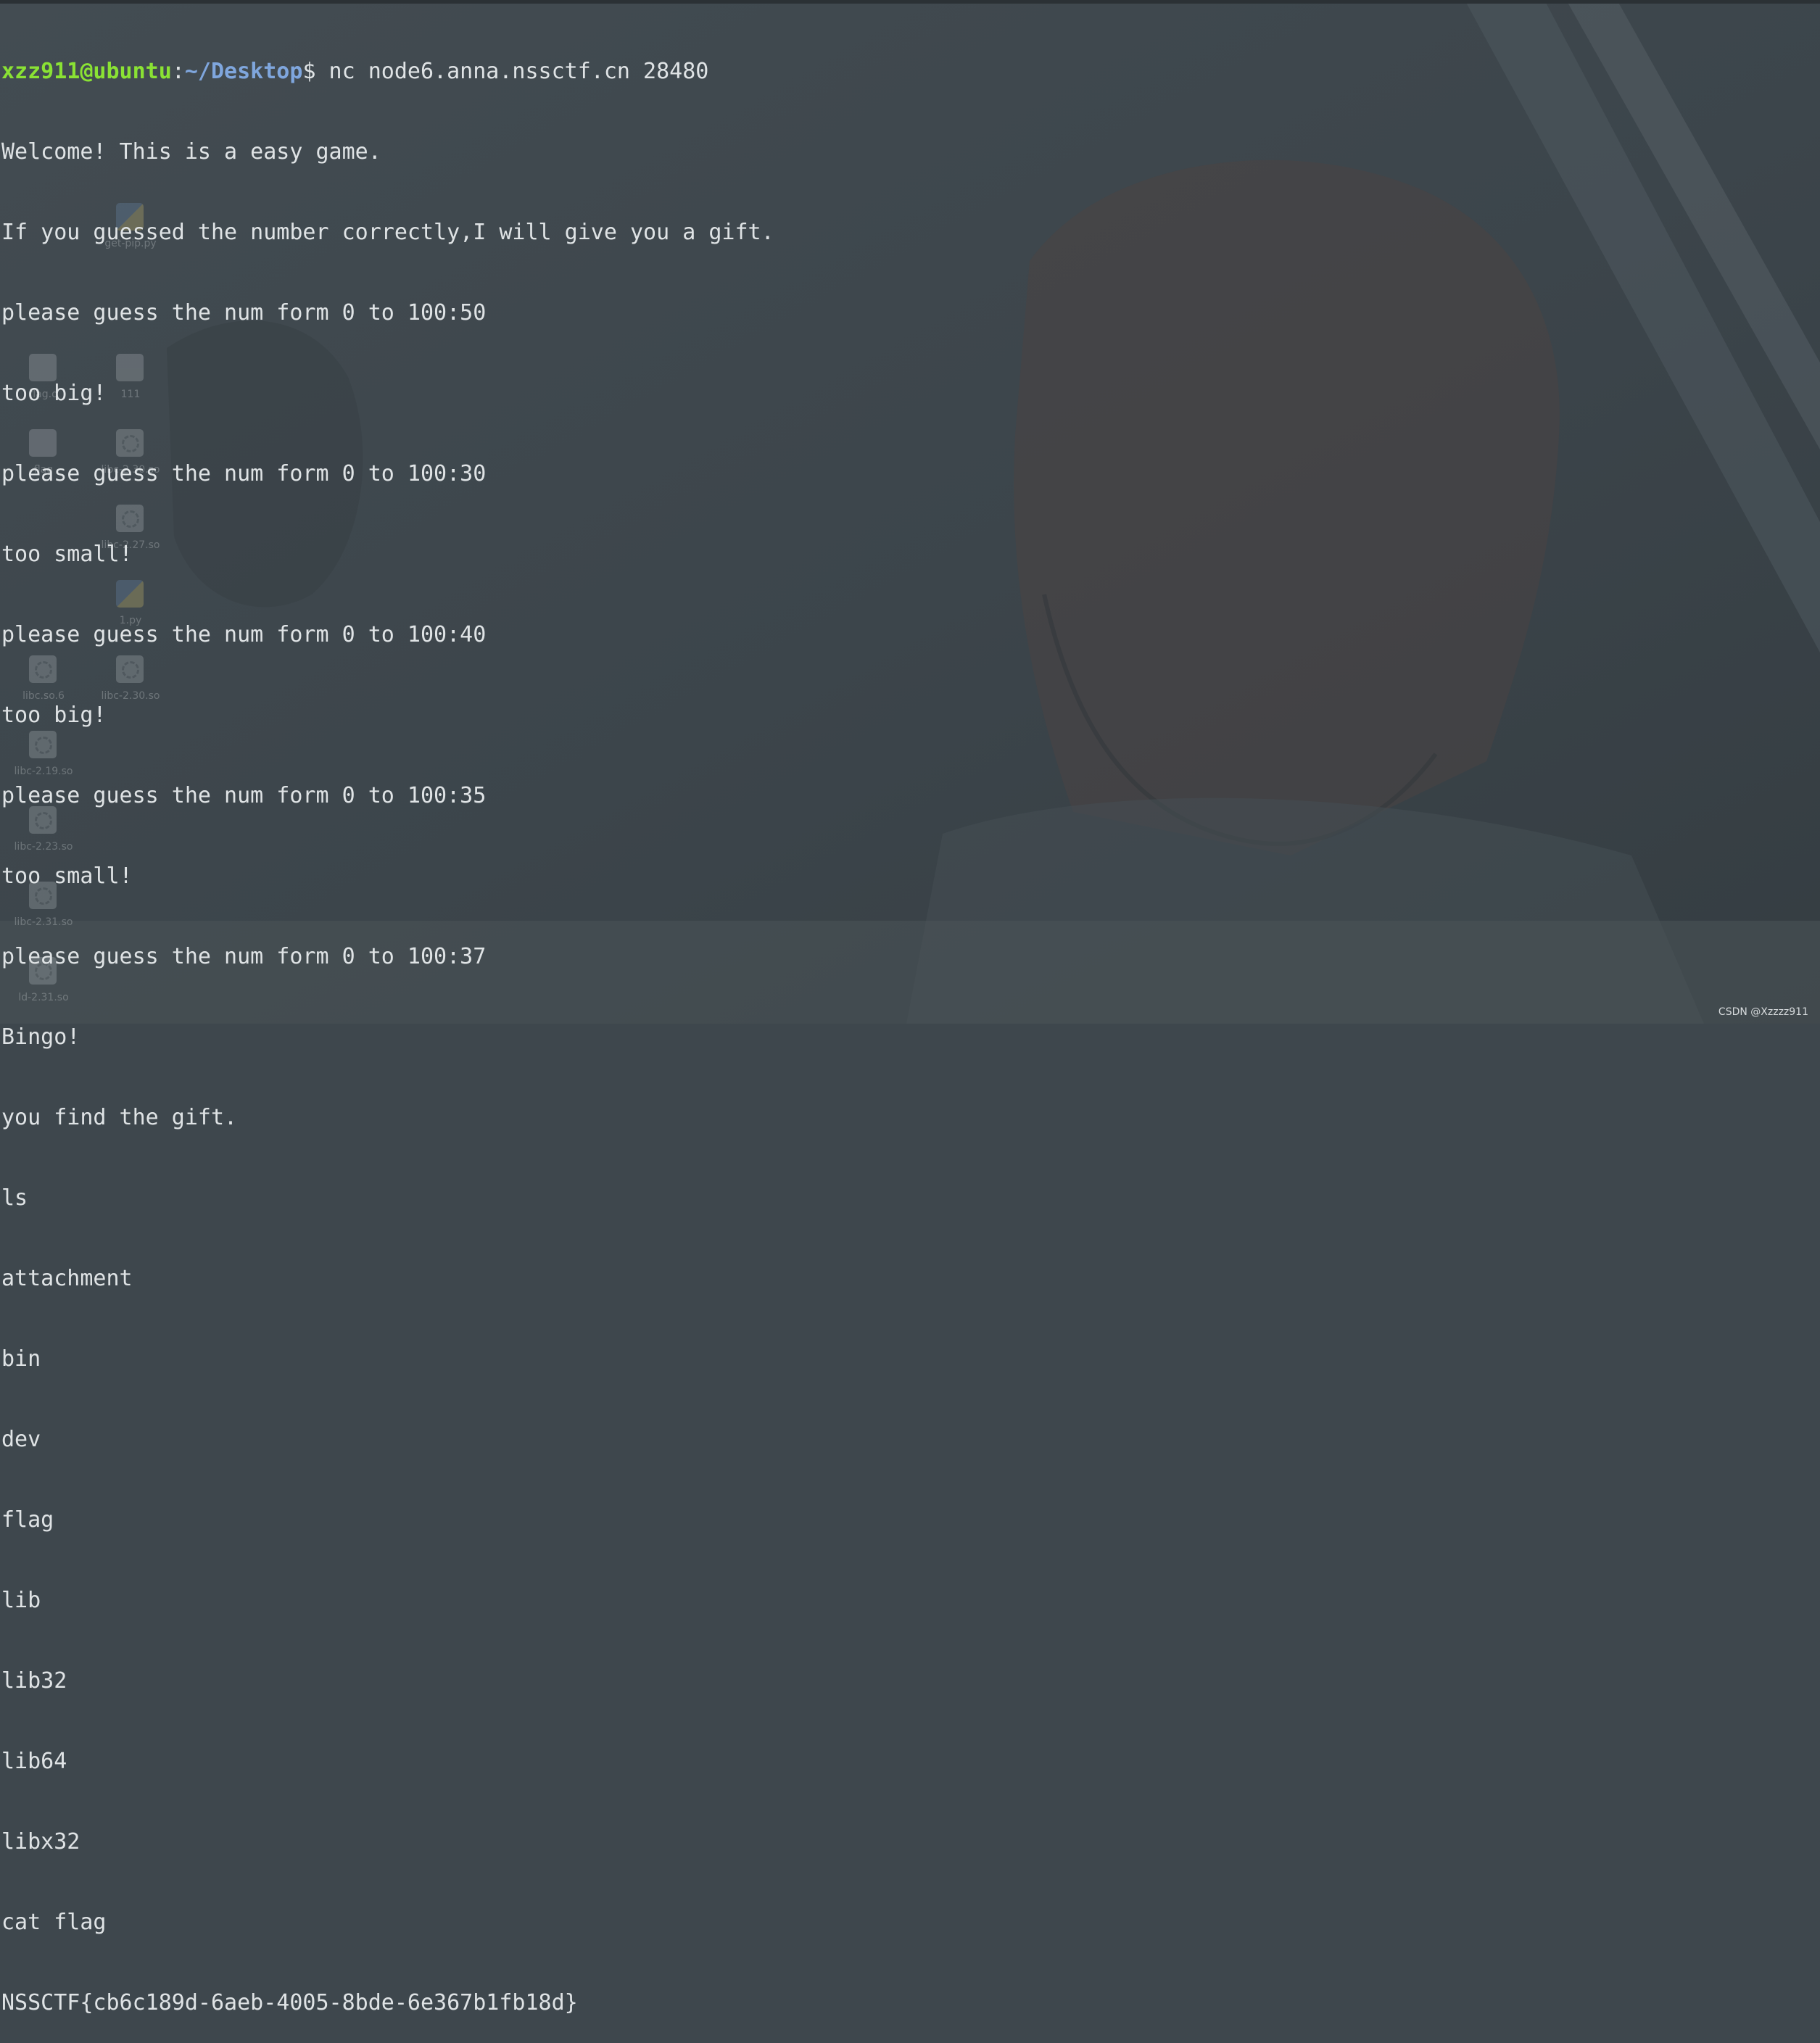 Image resolution: width=1820 pixels, height=2043 pixels. What do you see at coordinates (512, 71) in the screenshot?
I see `prompt-command: nc node6.anna.nssctf.cn 28480` at bounding box center [512, 71].